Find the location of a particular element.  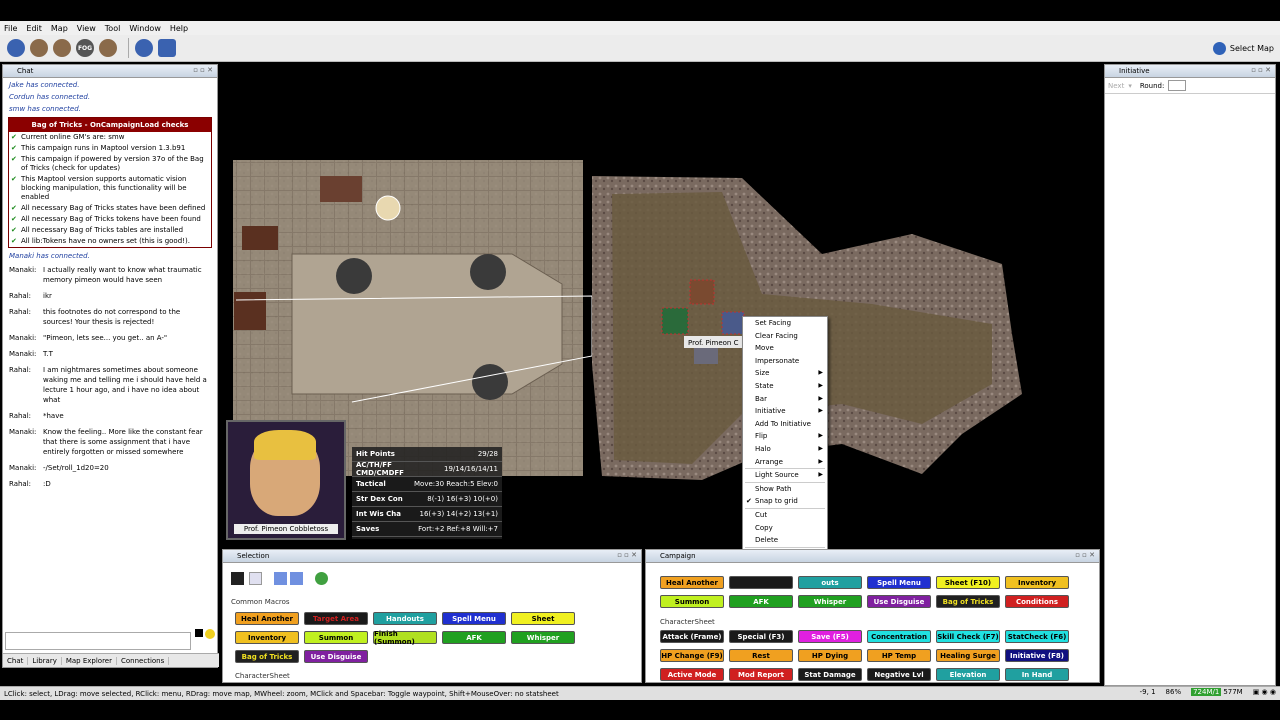

macro-button: Negative Lvl is located at coordinates (899, 674).